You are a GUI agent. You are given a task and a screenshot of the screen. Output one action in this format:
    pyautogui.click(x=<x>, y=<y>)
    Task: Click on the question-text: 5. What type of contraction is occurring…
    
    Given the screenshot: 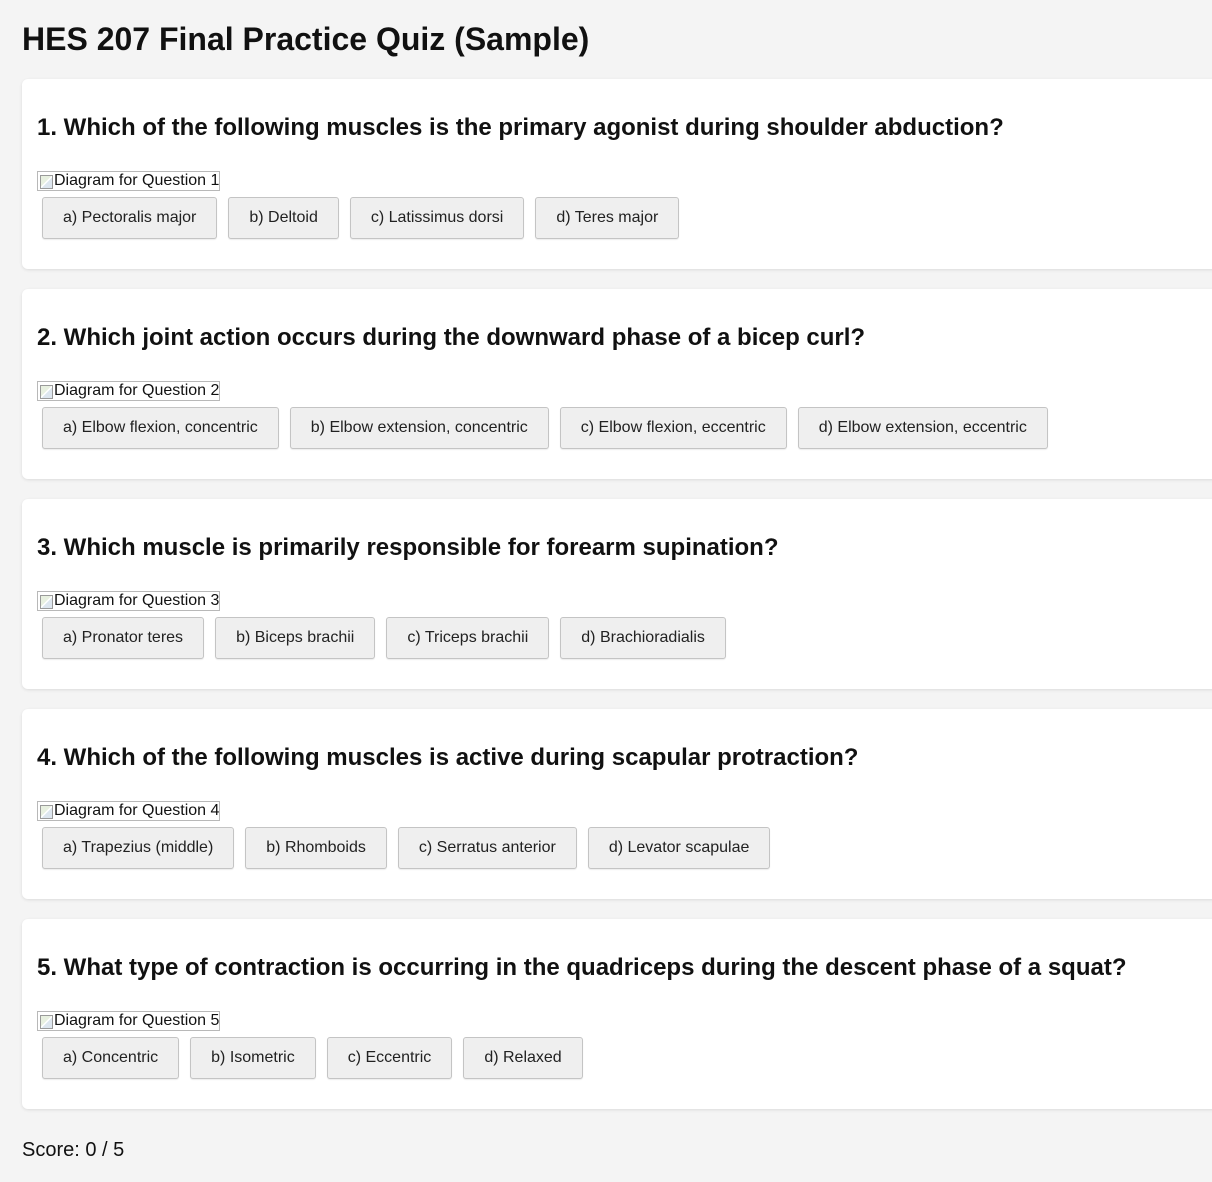 What is the action you would take?
    pyautogui.click(x=582, y=967)
    